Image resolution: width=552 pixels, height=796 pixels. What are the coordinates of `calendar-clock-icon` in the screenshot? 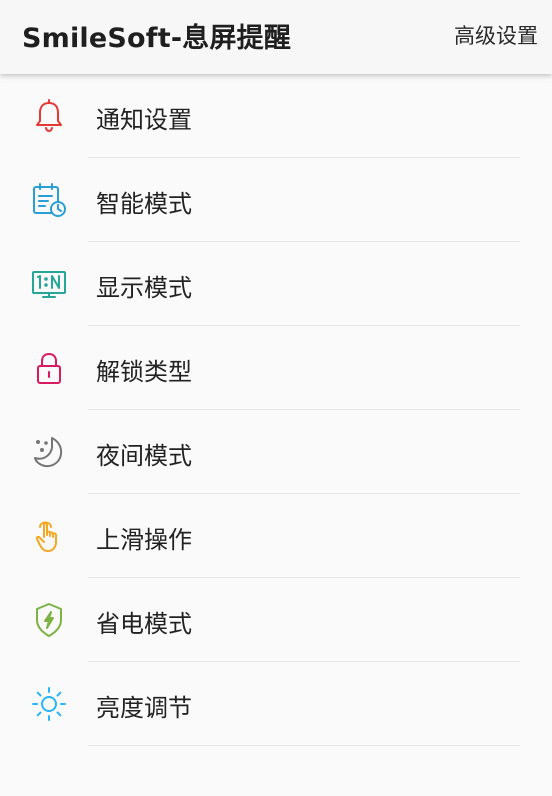 It's located at (49, 200).